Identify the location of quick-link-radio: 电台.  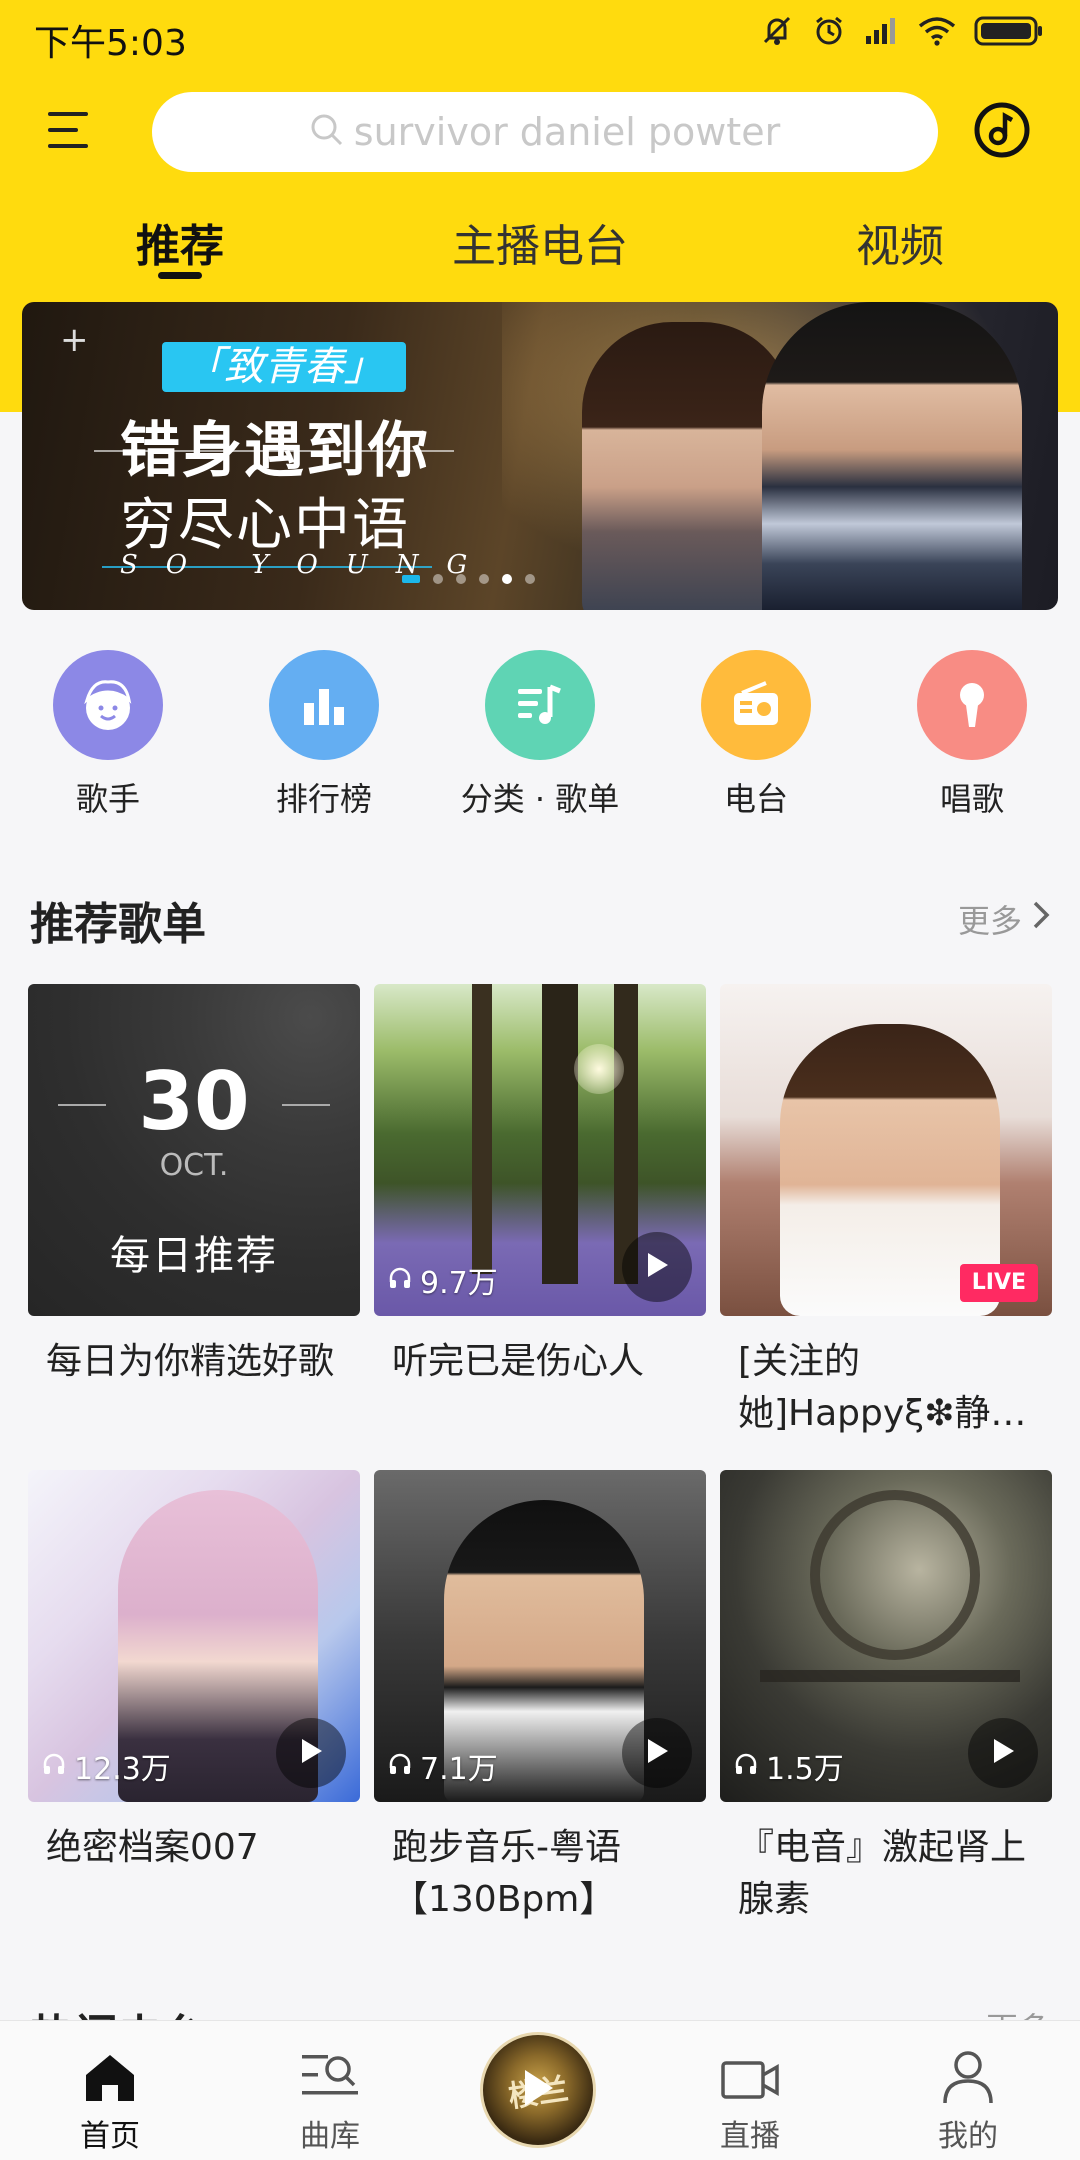
(756, 735).